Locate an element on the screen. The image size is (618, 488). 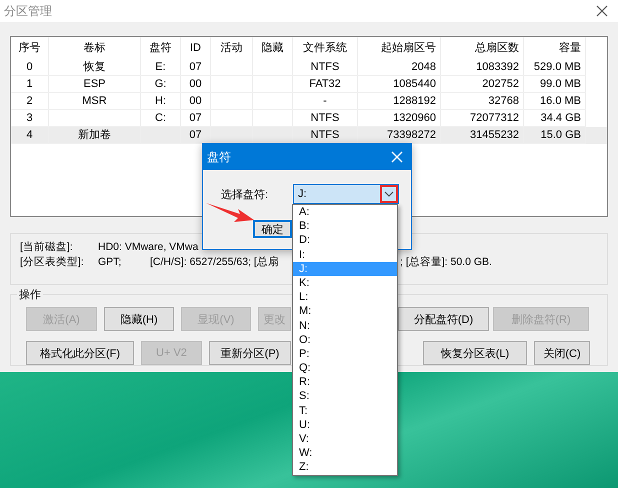
table-cell: 2048 is located at coordinates (424, 67).